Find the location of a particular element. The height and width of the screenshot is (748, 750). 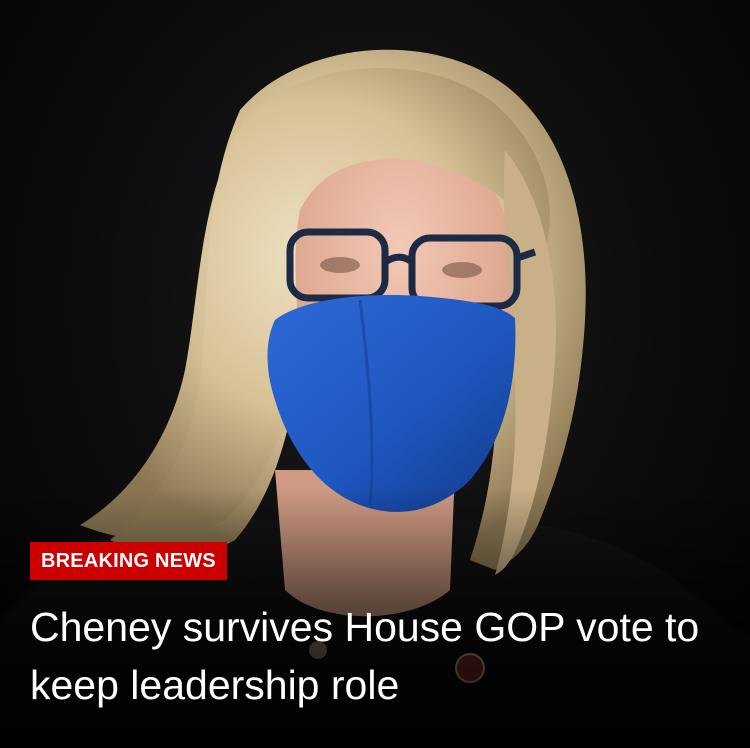

breaking-news-label: BREAKING NEWS is located at coordinates (128, 560).